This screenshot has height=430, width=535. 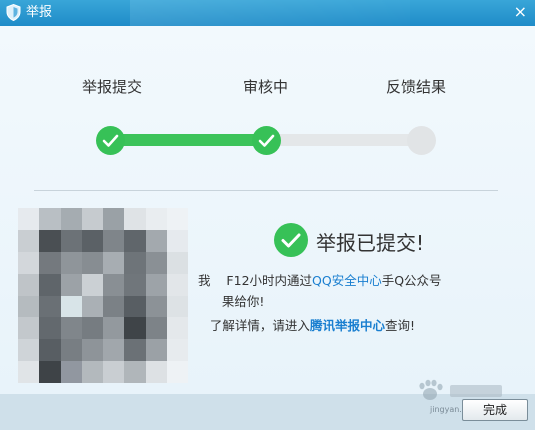 What do you see at coordinates (112, 87) in the screenshot?
I see `step-label-submit: 举报提交` at bounding box center [112, 87].